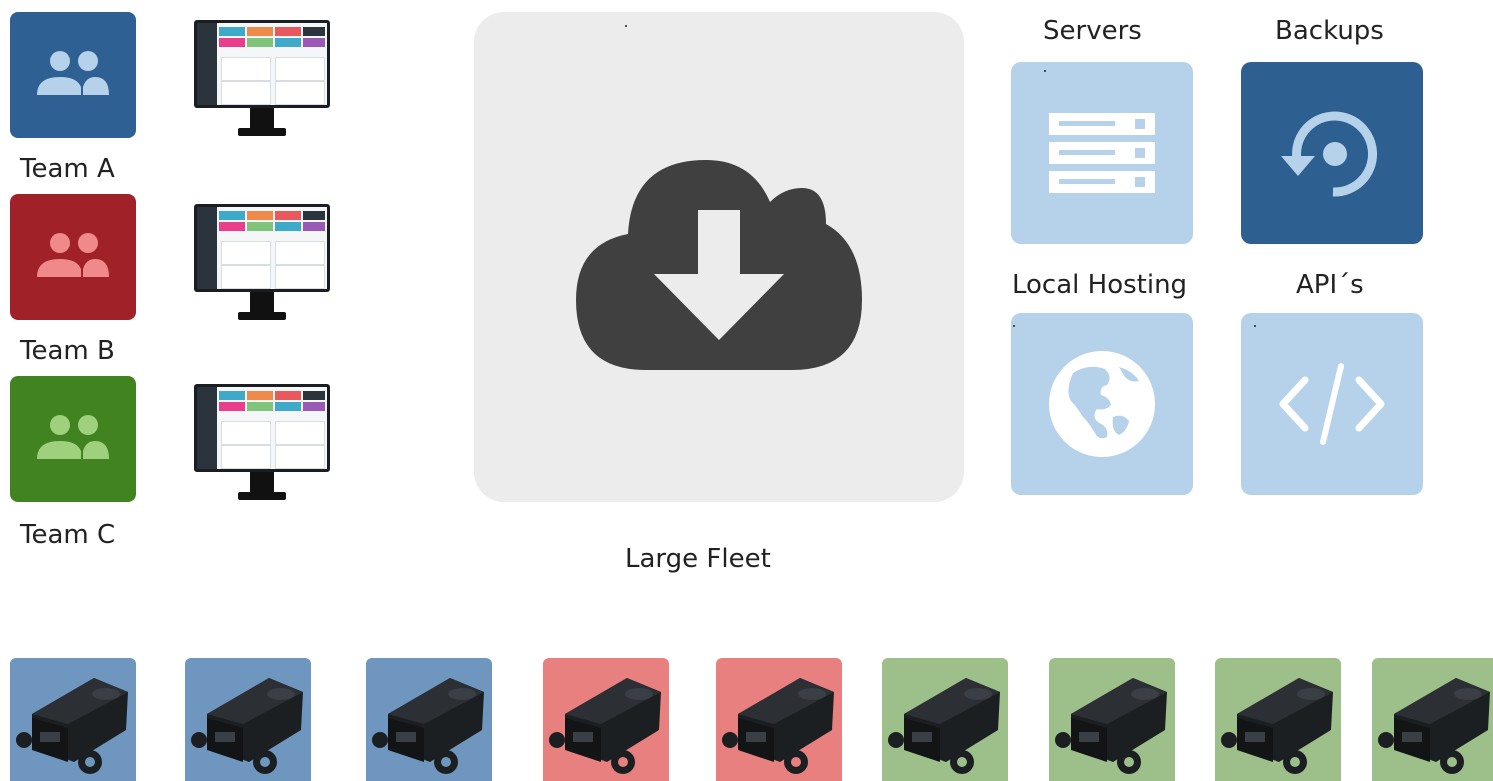 This screenshot has height=781, width=1493. Describe the element at coordinates (67, 169) in the screenshot. I see `team-a-label: Team A` at that location.